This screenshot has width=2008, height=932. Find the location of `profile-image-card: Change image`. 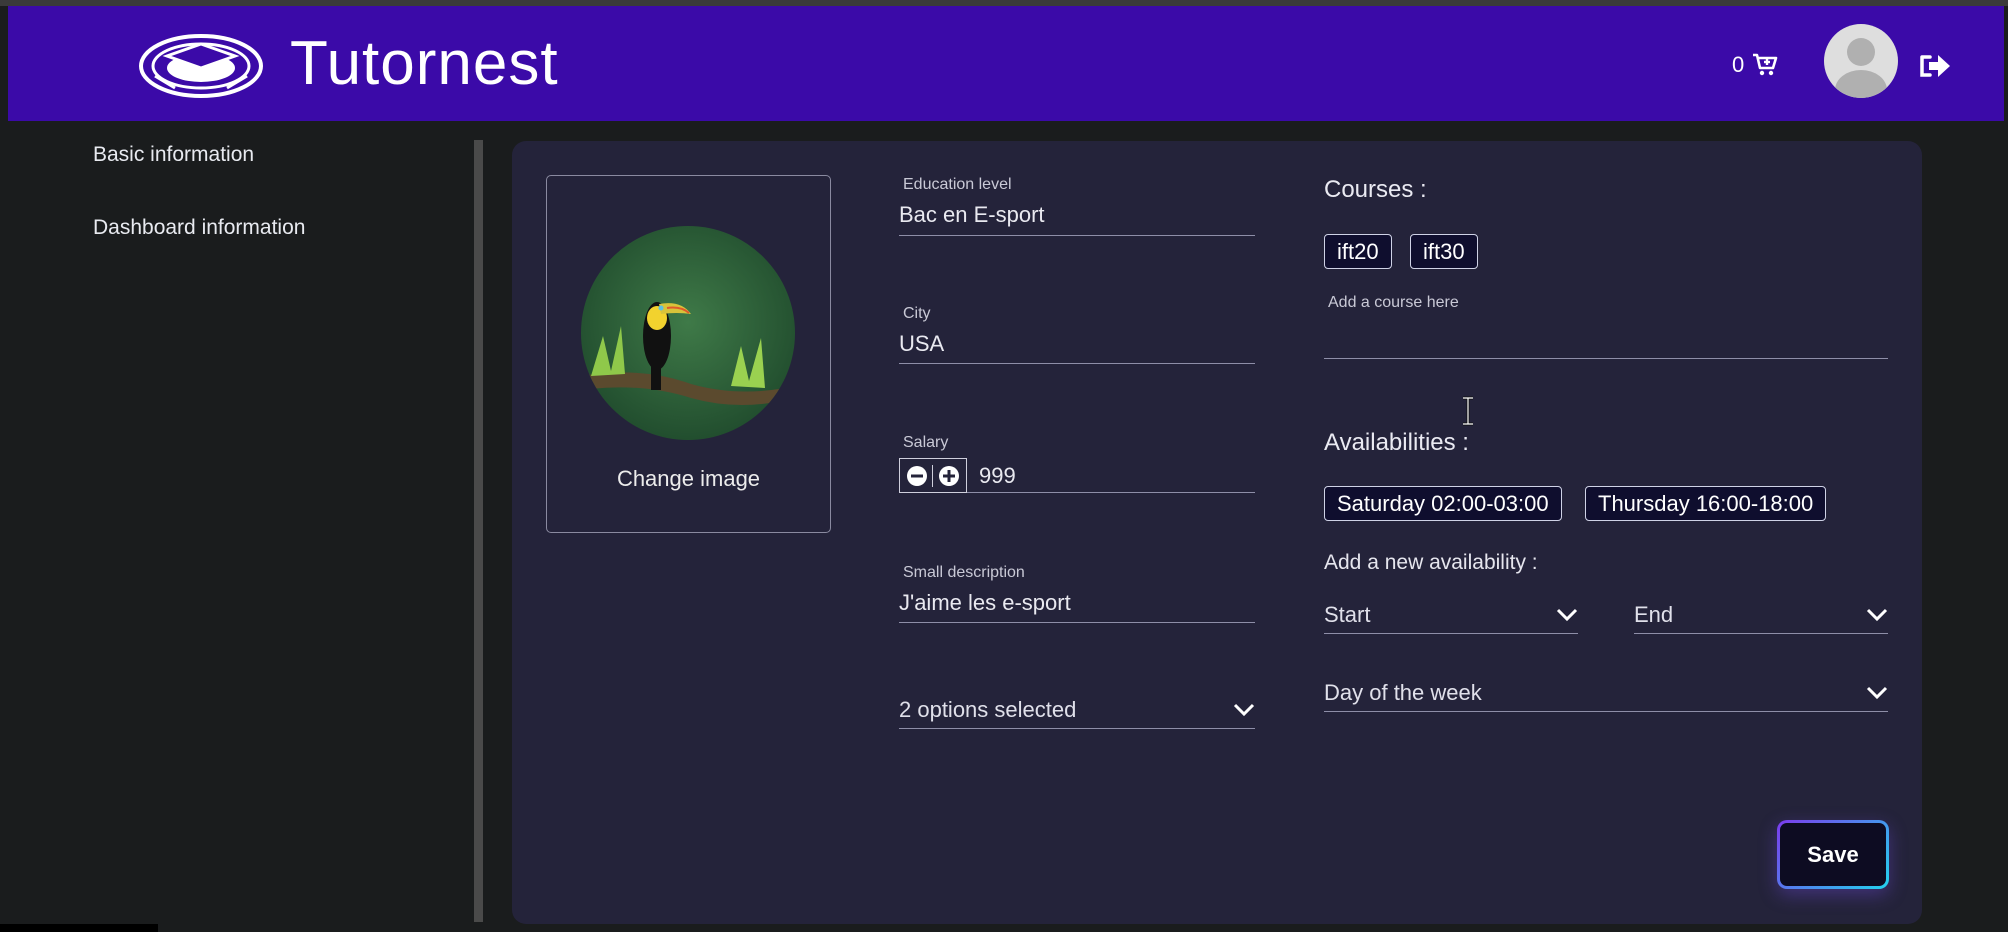

profile-image-card: Change image is located at coordinates (688, 354).